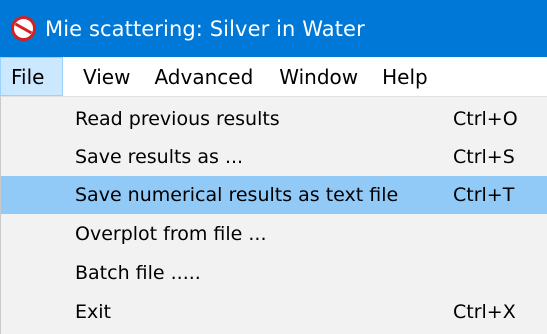 The image size is (547, 334). What do you see at coordinates (93, 312) in the screenshot?
I see `menu-item-label: Exit` at bounding box center [93, 312].